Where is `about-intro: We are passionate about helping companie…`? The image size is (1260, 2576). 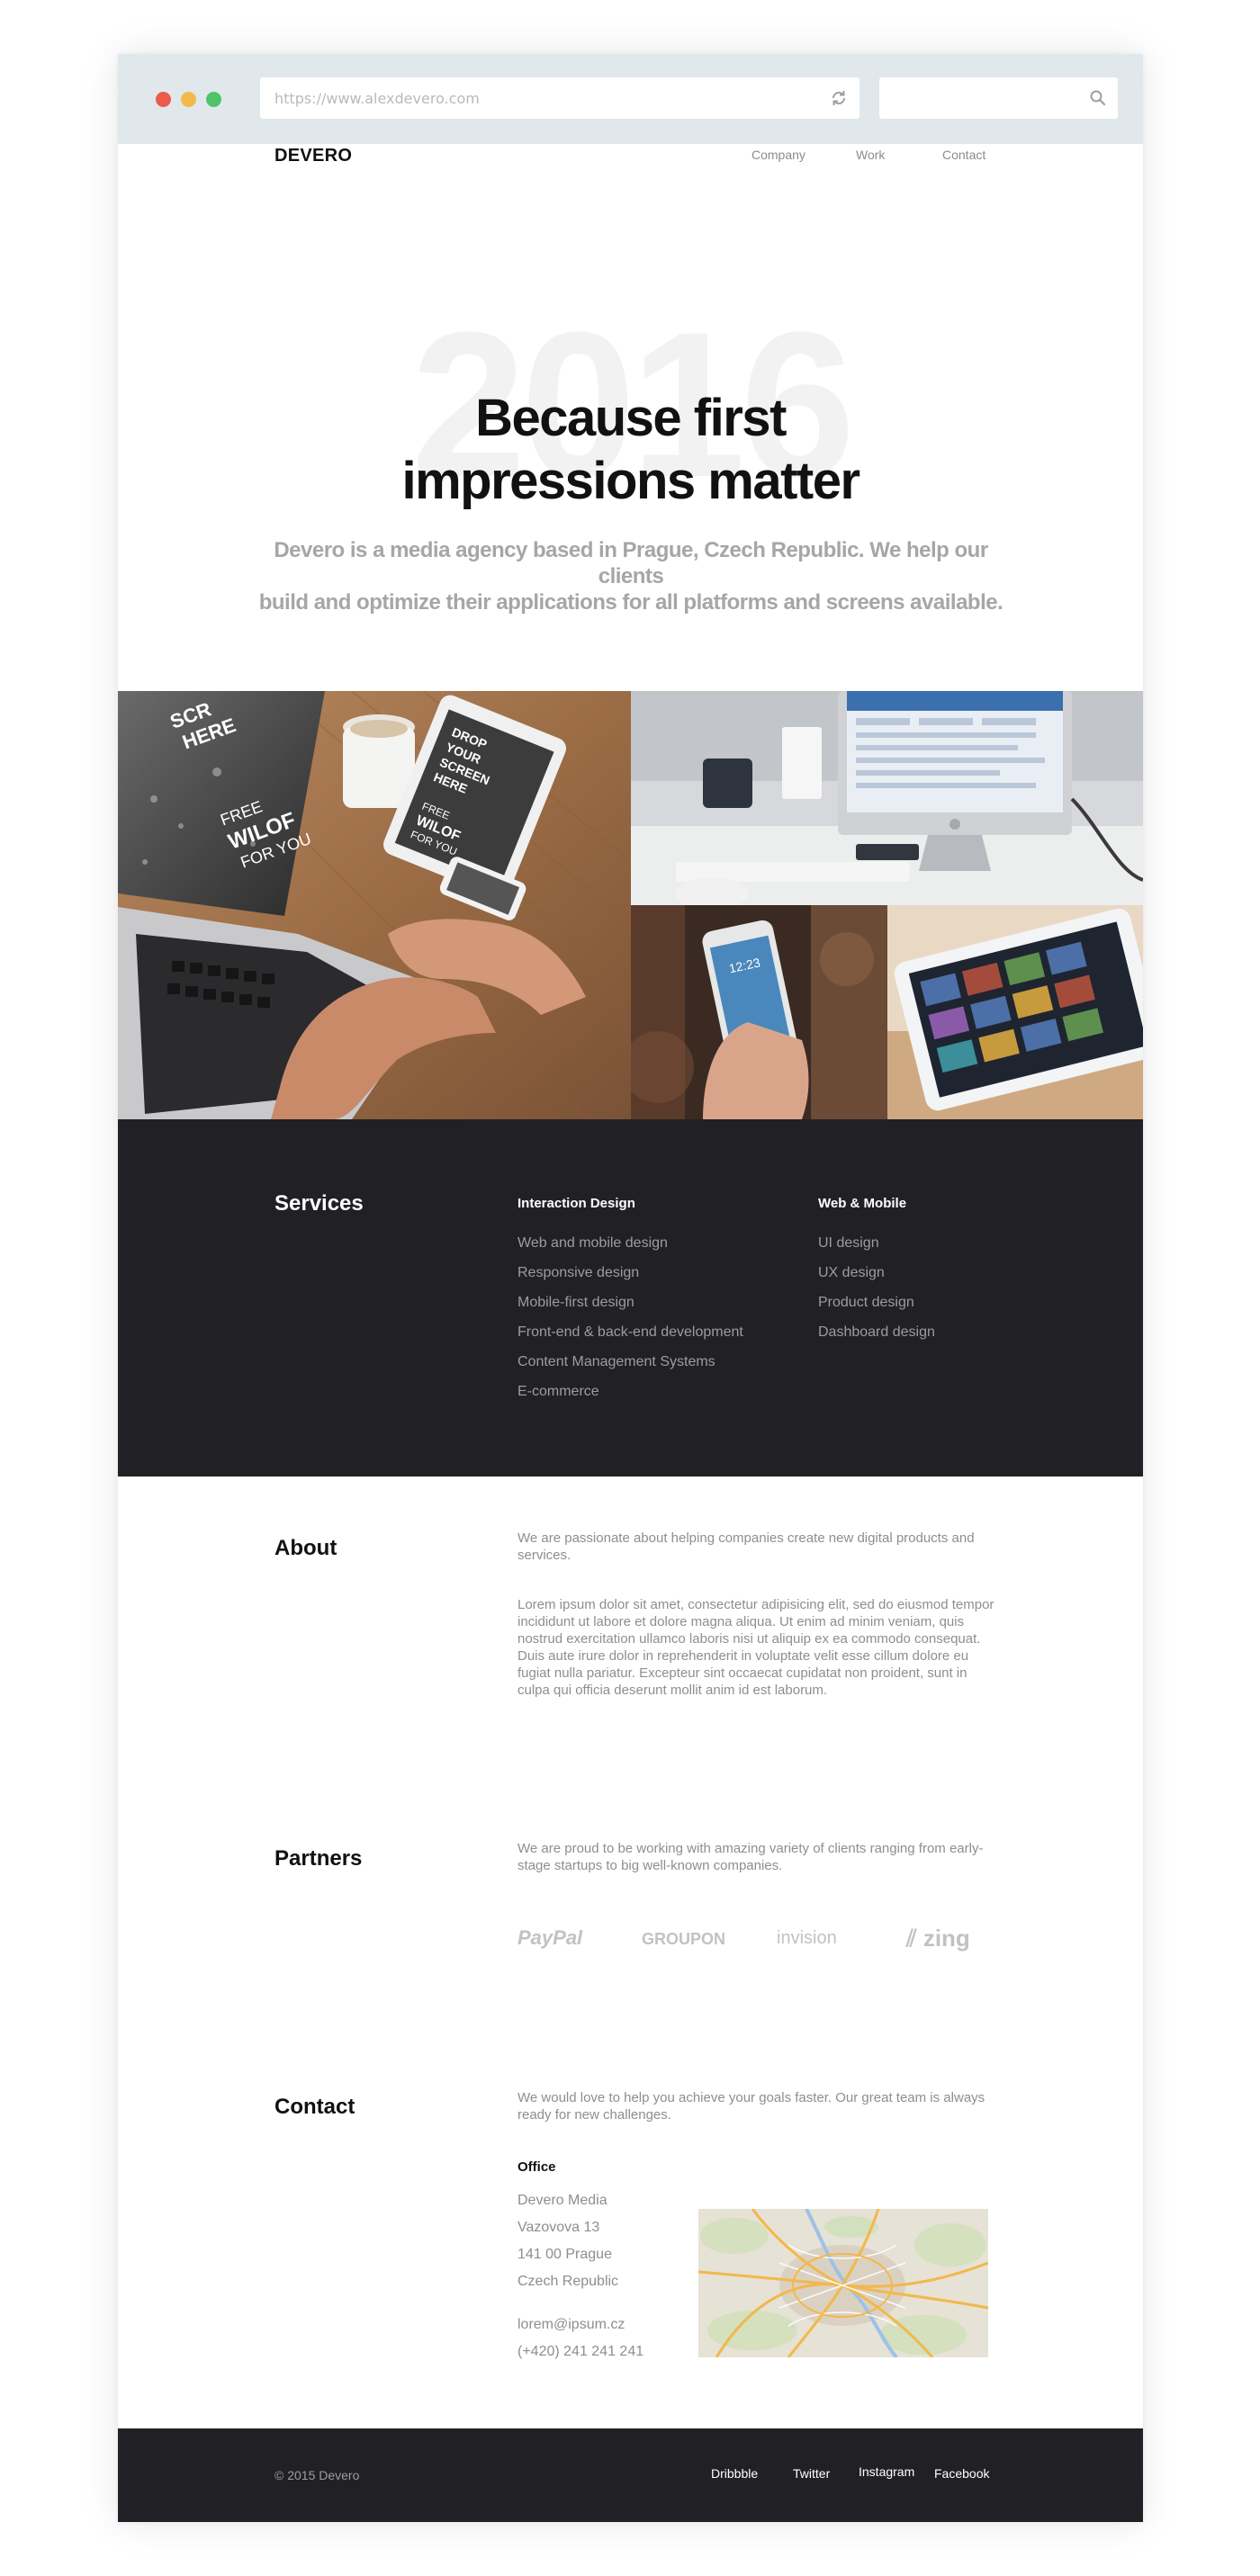 about-intro: We are passionate about helping companie… is located at coordinates (746, 1547).